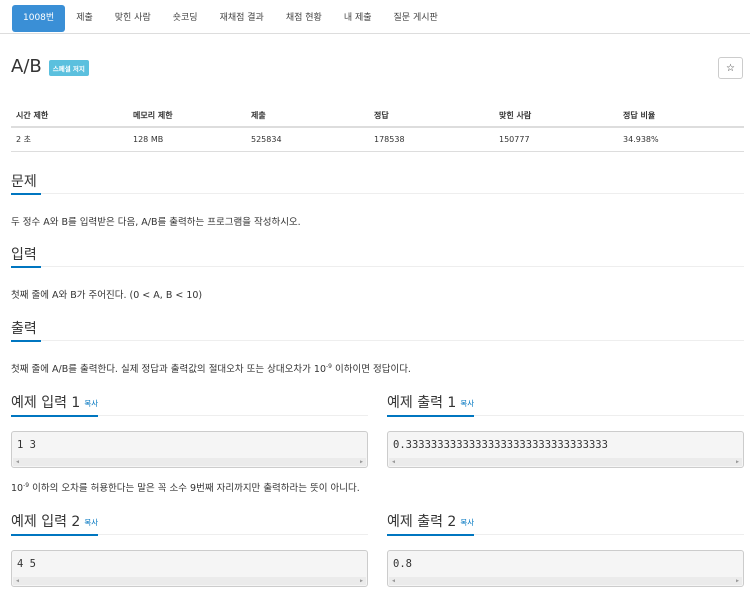  I want to click on copy-example-input-1-link: 복사, so click(91, 403).